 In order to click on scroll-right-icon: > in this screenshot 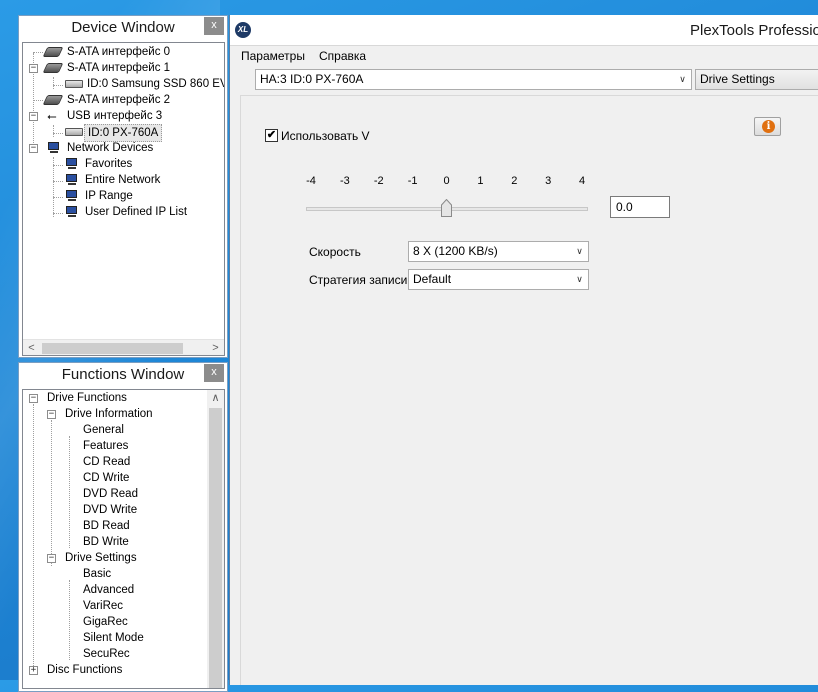, I will do `click(215, 347)`.